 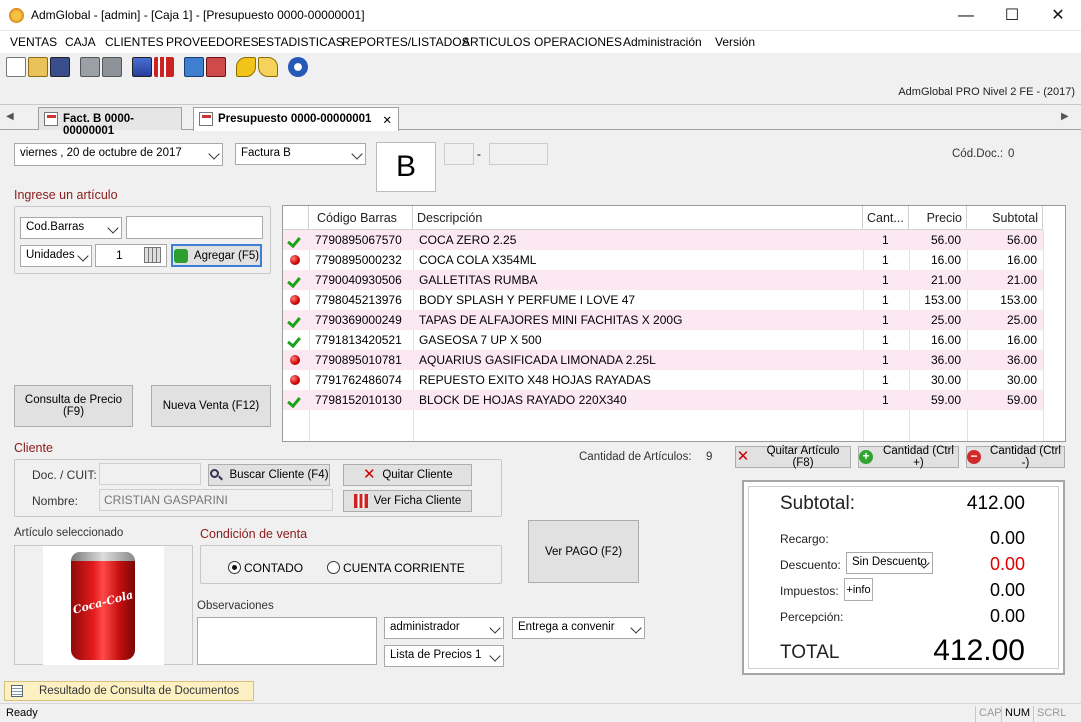 I want to click on menu-reportes: REPORTES/LISTADOS, so click(x=406, y=42).